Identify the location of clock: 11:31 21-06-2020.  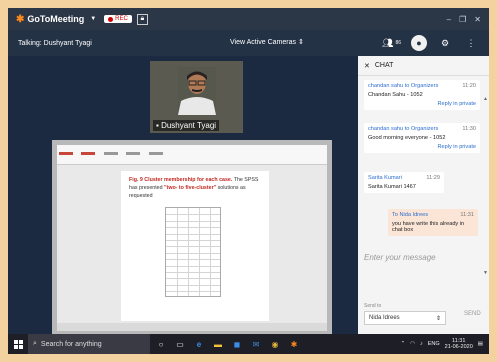
(459, 344).